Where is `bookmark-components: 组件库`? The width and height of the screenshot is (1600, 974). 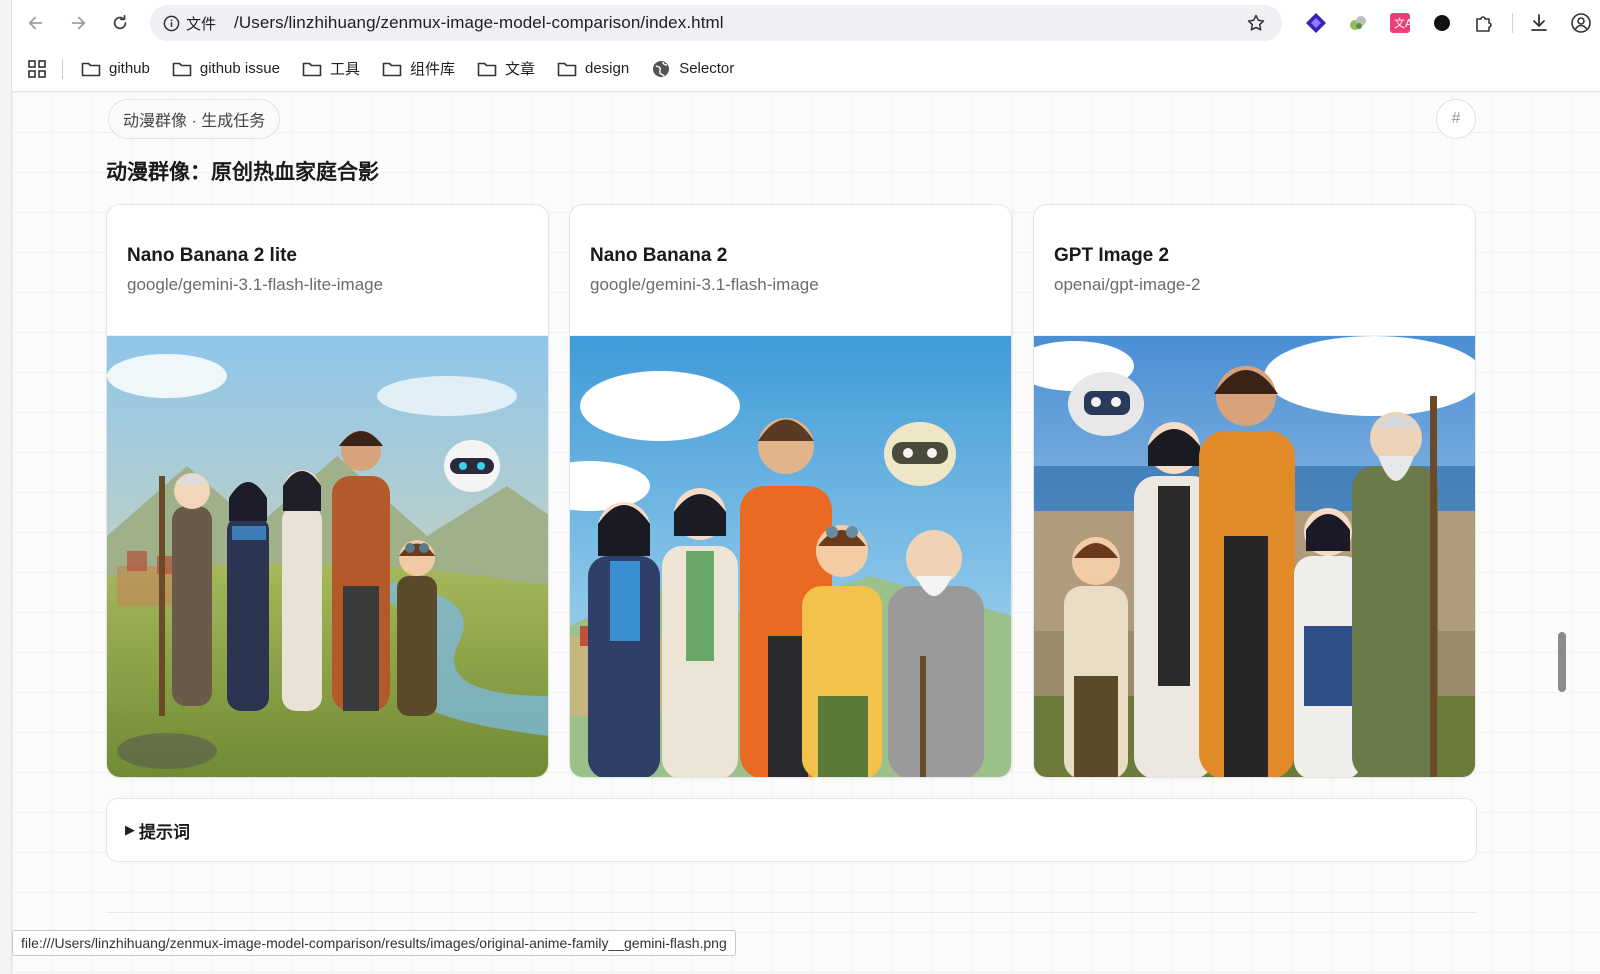
bookmark-components: 组件库 is located at coordinates (418, 68).